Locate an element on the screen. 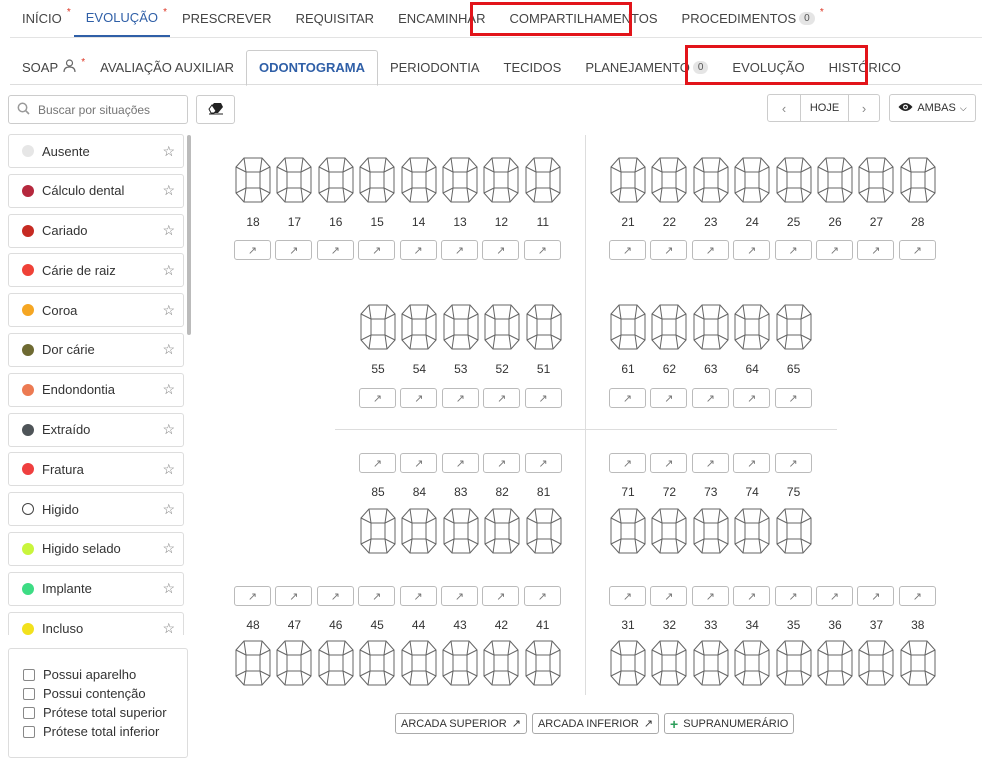 This screenshot has height=762, width=992. arcada-superior-button: ARCADA SUPERIOR ↗ is located at coordinates (461, 723).